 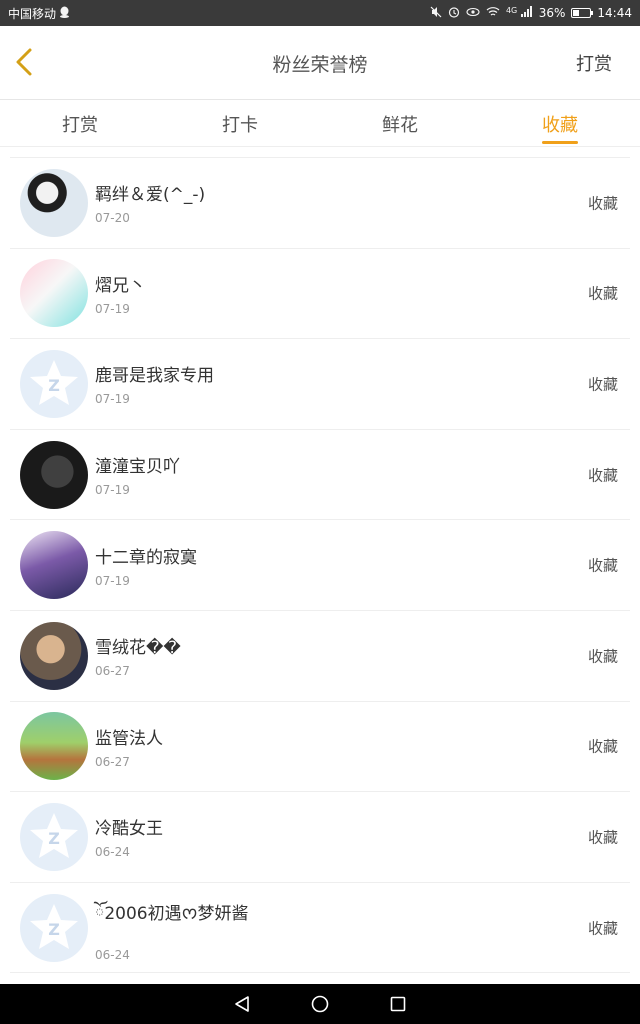 What do you see at coordinates (436, 13) in the screenshot?
I see `mute-icon` at bounding box center [436, 13].